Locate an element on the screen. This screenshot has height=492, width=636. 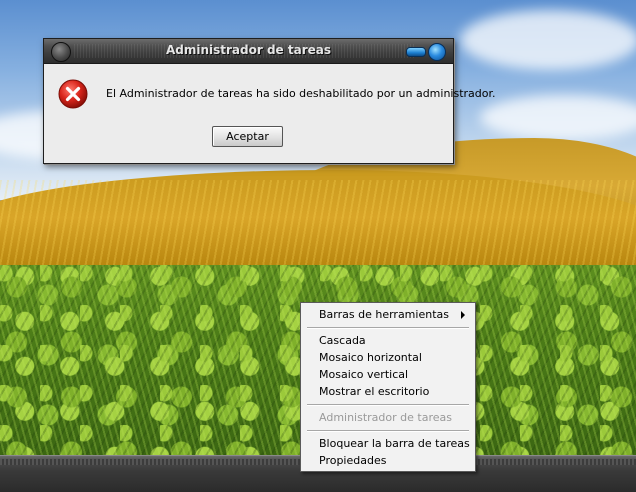
menu-item-toolbars: Barras de herramientas is located at coordinates (388, 314).